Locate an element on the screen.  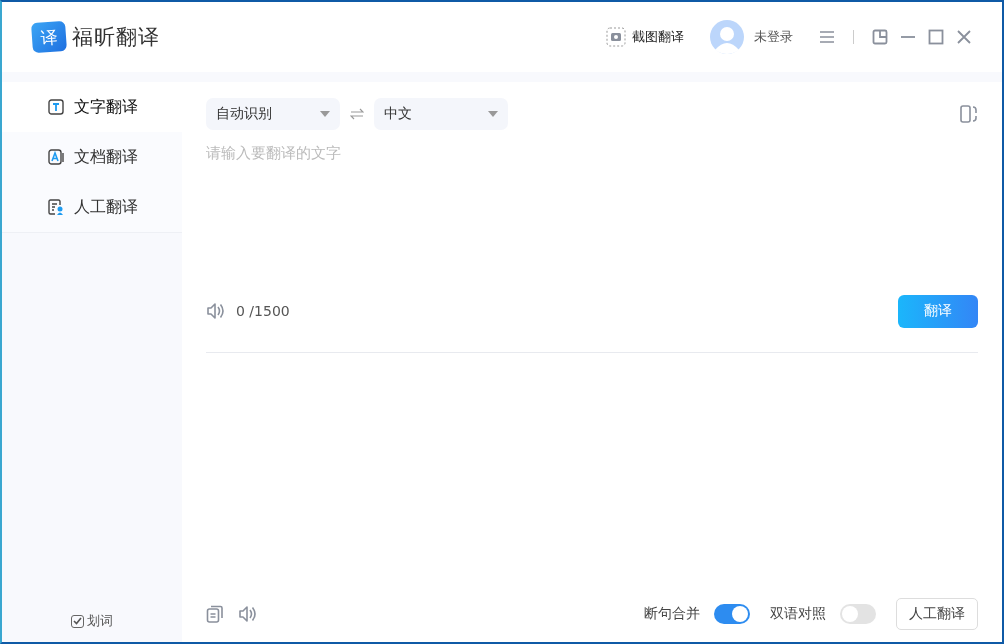
login-status: 未登录 is located at coordinates (773, 37).